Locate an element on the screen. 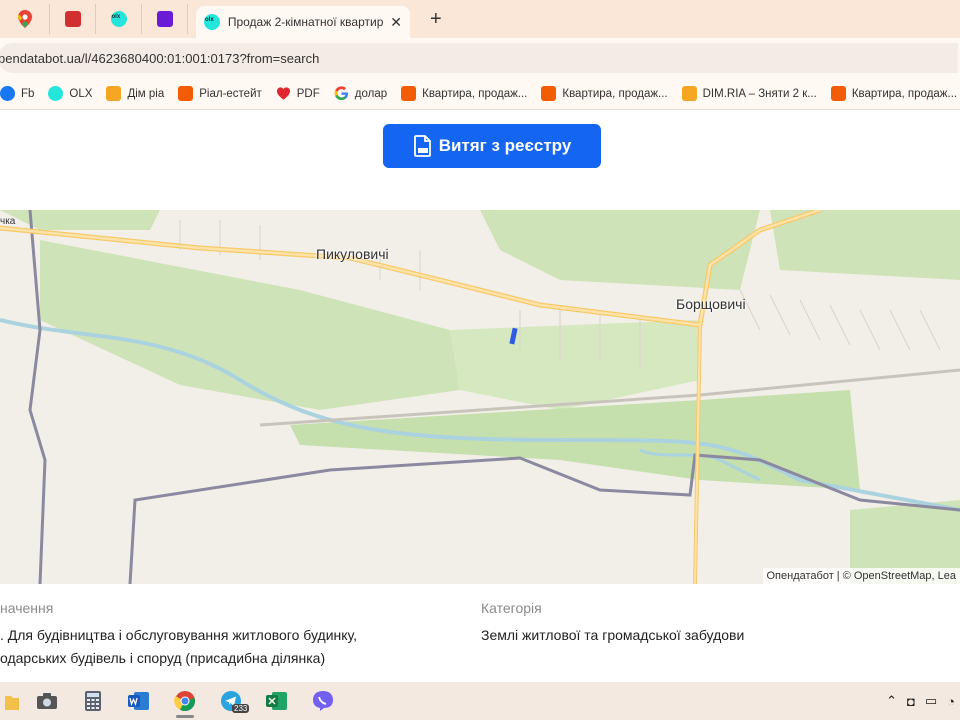 This screenshot has height=720, width=960. taskbar-chrome is located at coordinates (185, 701).